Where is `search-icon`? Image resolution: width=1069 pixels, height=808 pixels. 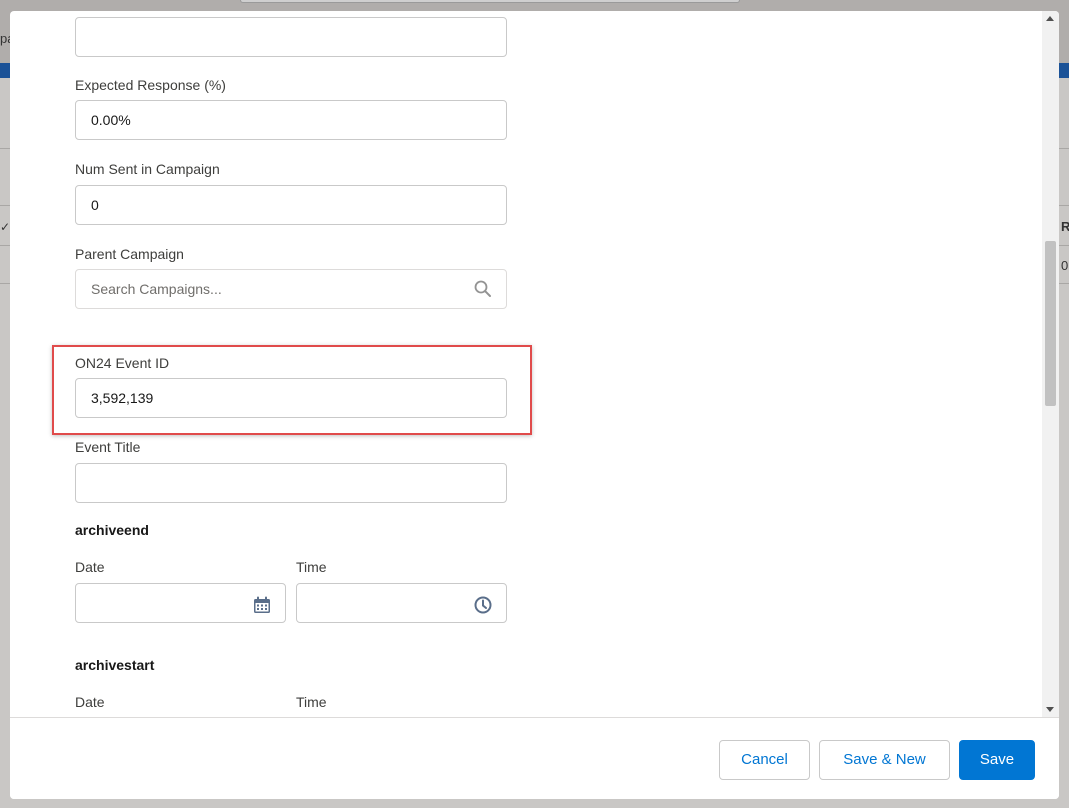 search-icon is located at coordinates (483, 289).